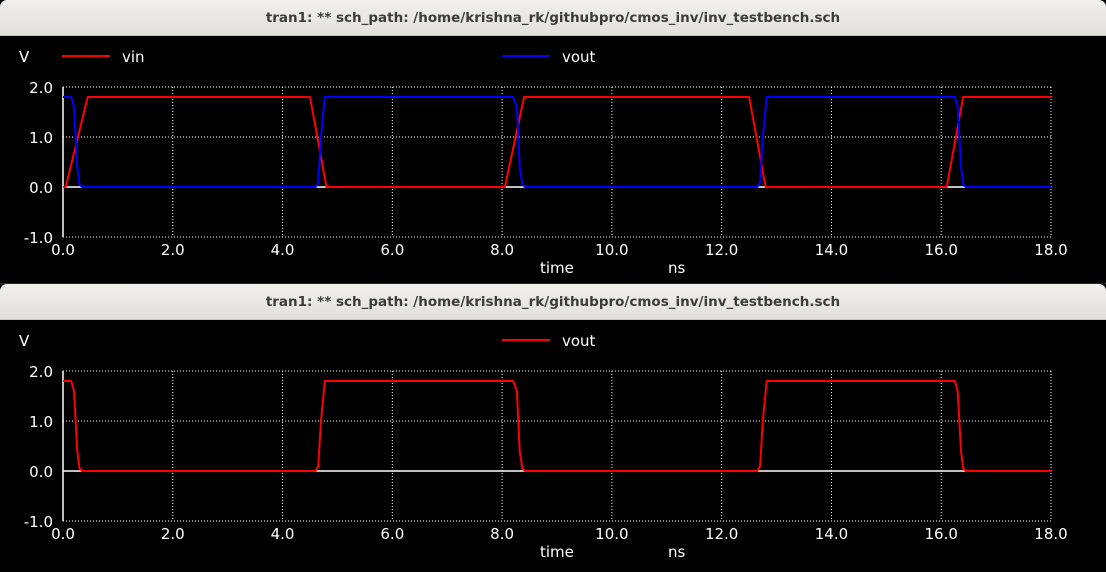 The width and height of the screenshot is (1106, 572). Describe the element at coordinates (133, 57) in the screenshot. I see `legend-label: vin` at that location.